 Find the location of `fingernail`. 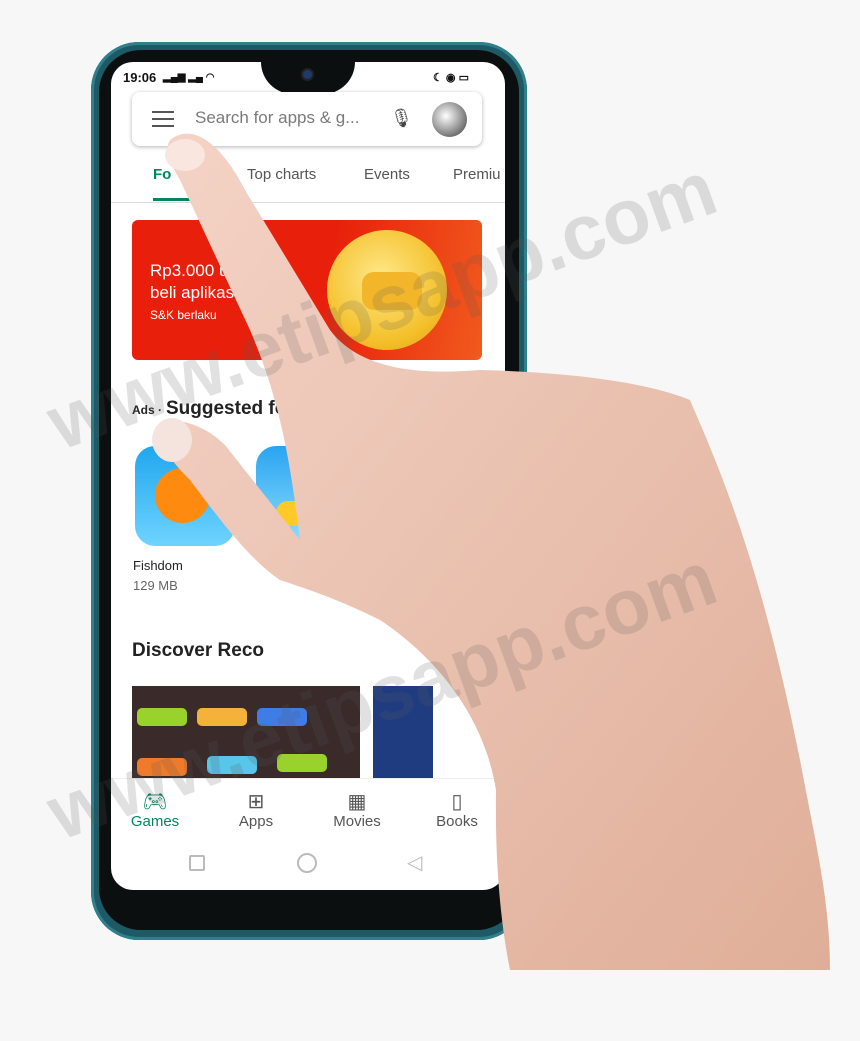

fingernail is located at coordinates (185, 155).